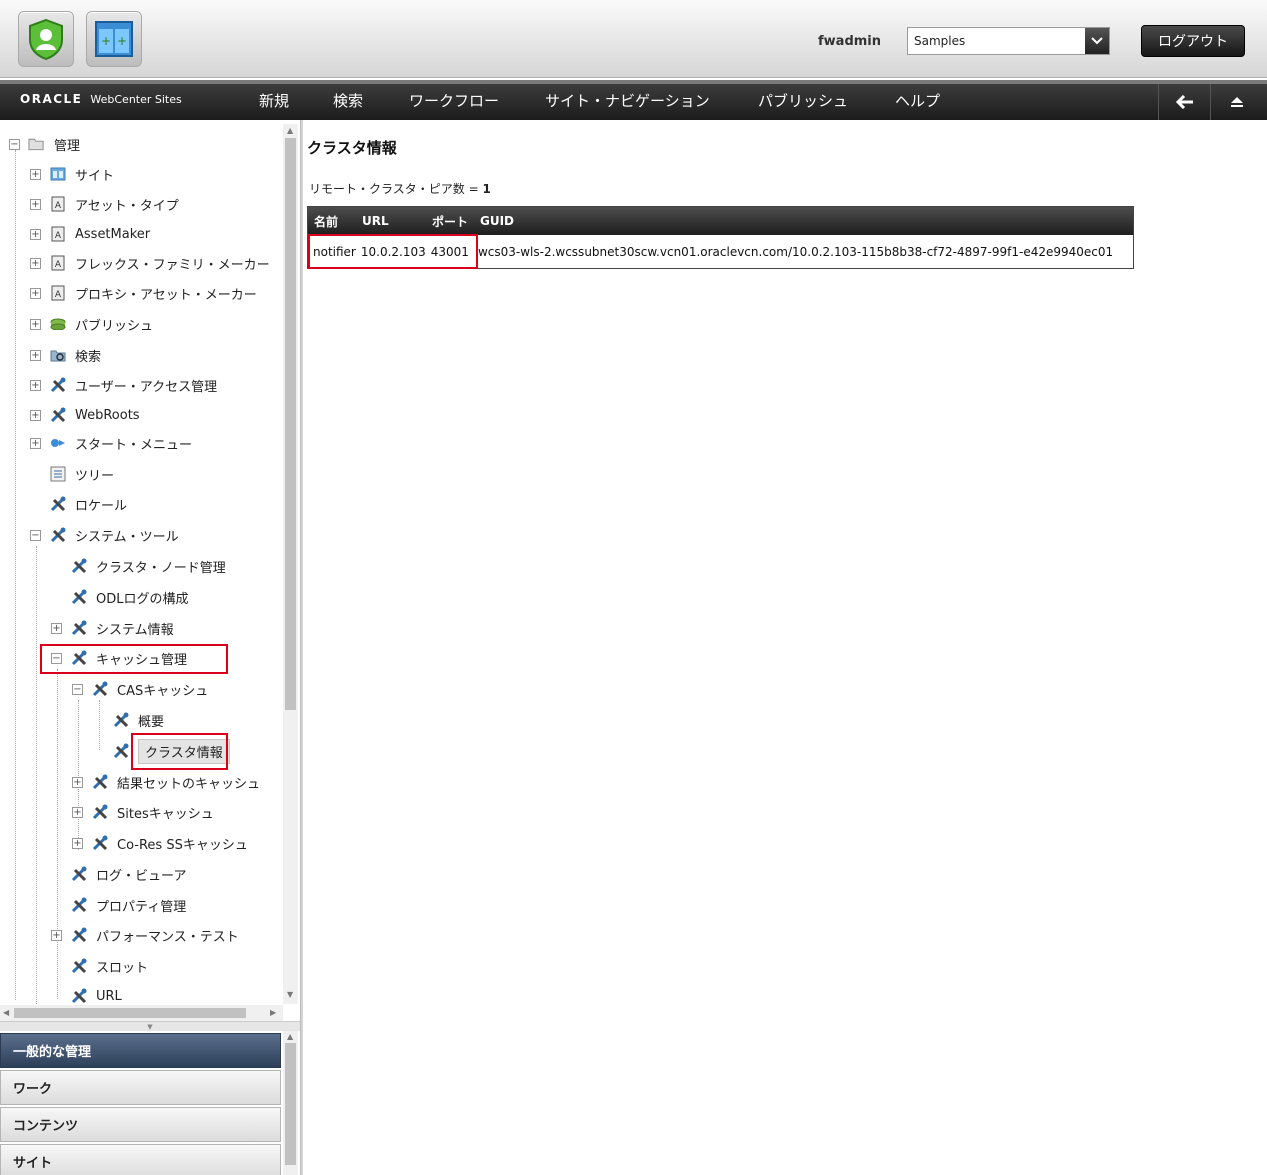 The image size is (1267, 1175). I want to click on nav-search: 検索, so click(348, 100).